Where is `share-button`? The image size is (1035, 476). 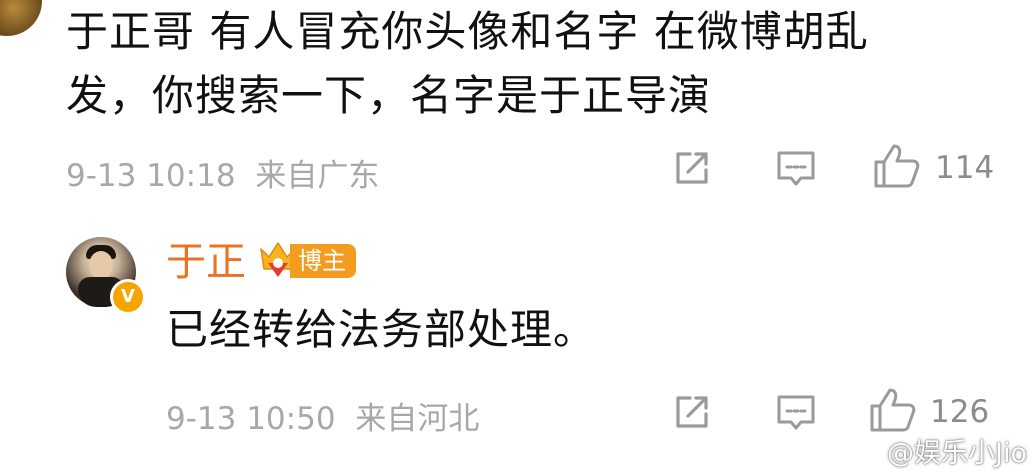
share-button is located at coordinates (692, 168).